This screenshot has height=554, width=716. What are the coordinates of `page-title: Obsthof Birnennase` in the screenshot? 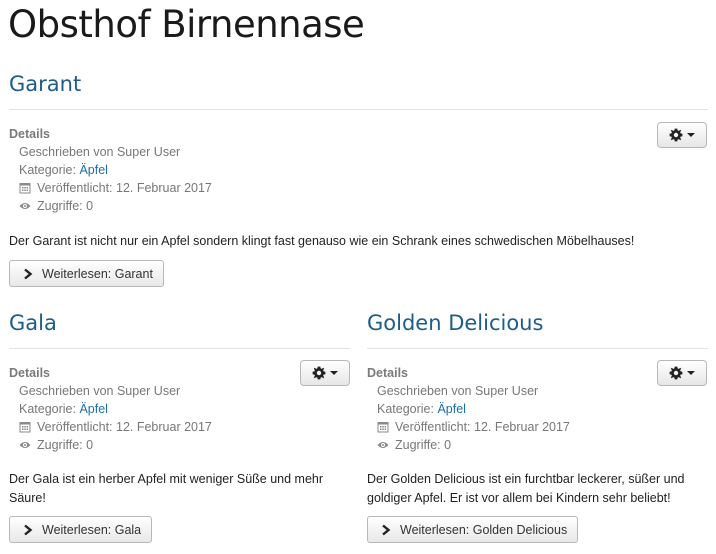 It's located at (186, 24).